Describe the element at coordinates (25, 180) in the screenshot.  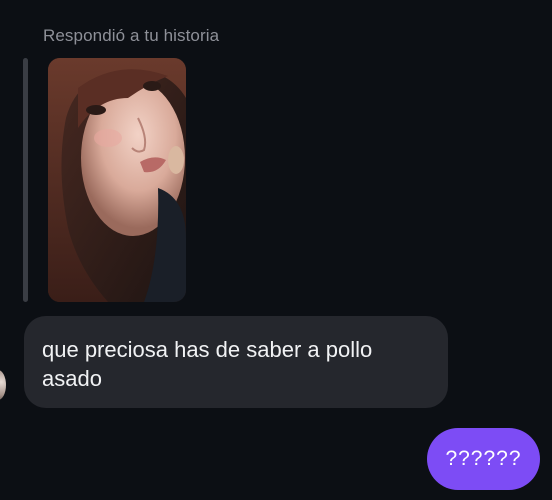
I see `reply-indicator-bar` at that location.